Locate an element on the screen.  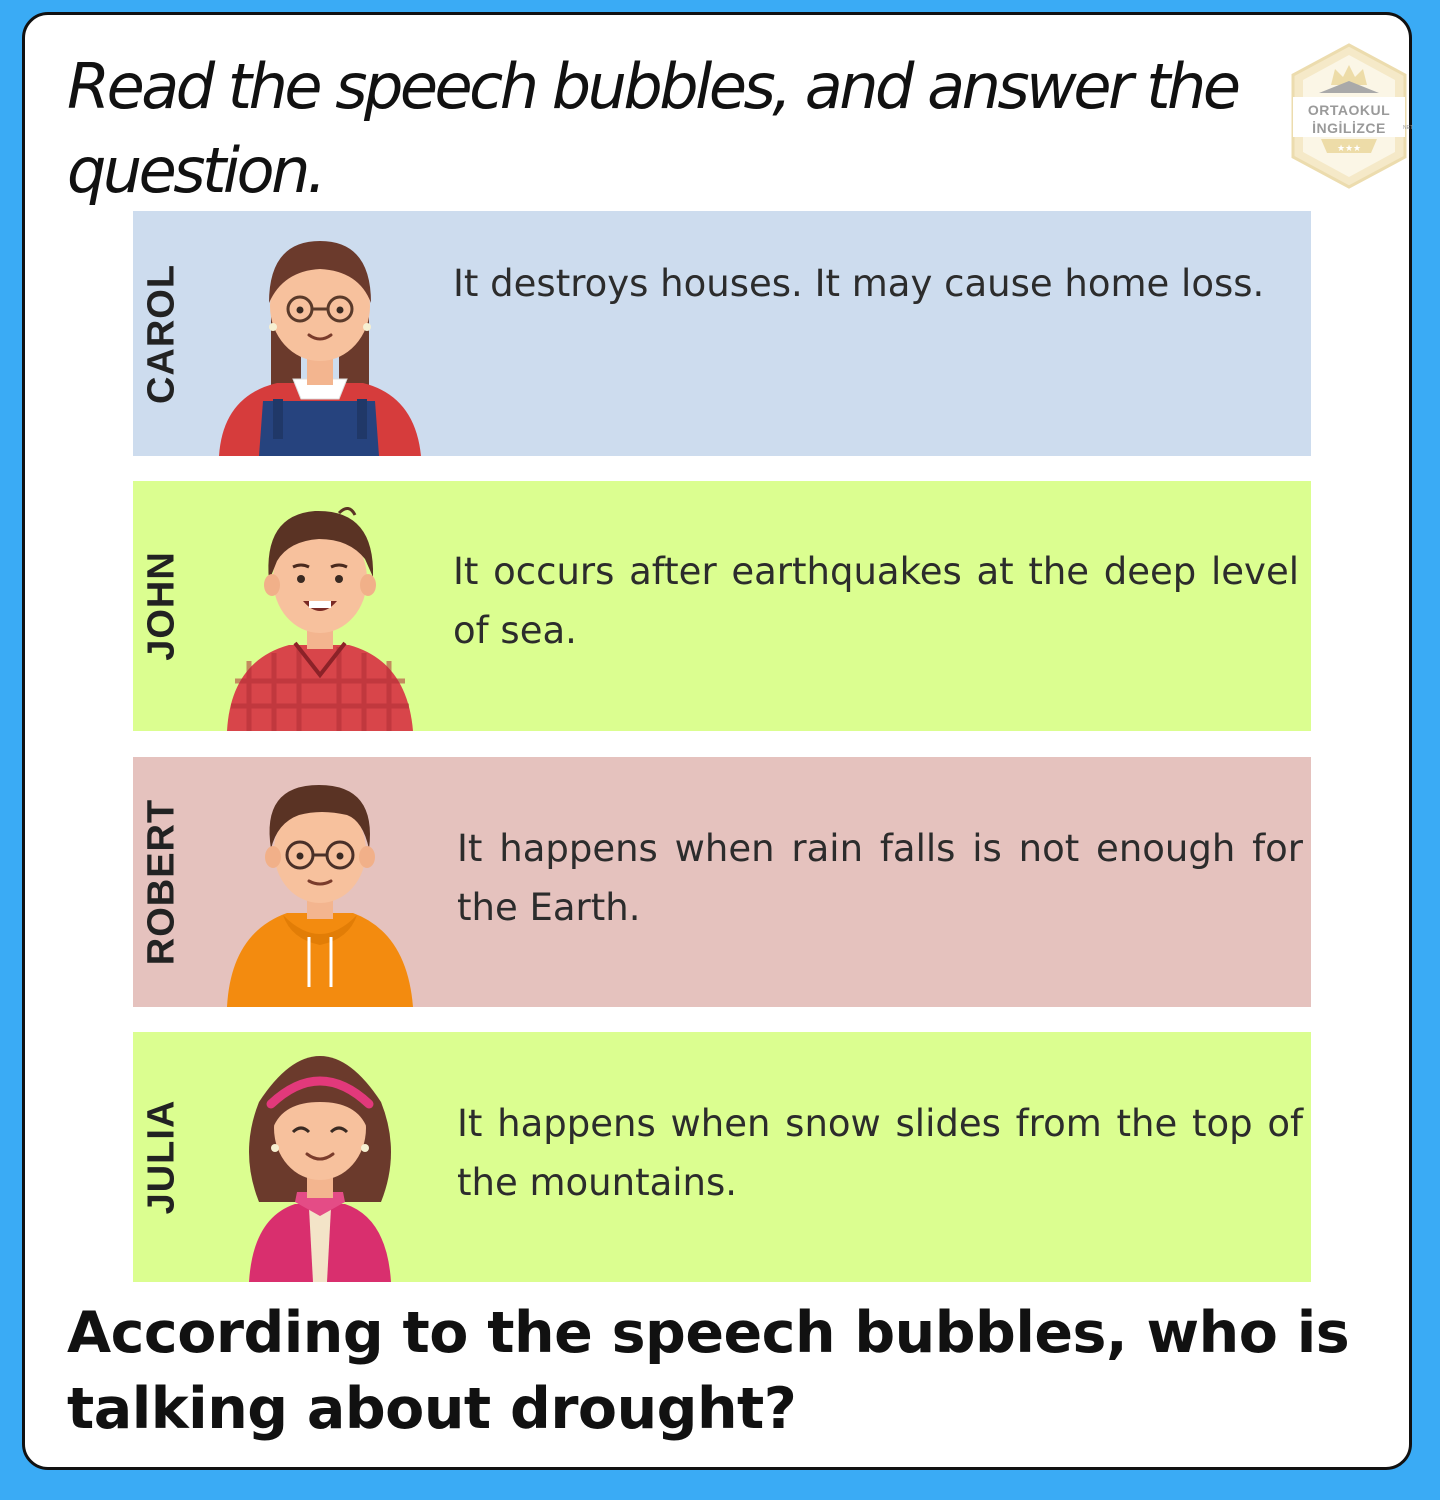
speaker-name: JULIA is located at coordinates (161, 1157).